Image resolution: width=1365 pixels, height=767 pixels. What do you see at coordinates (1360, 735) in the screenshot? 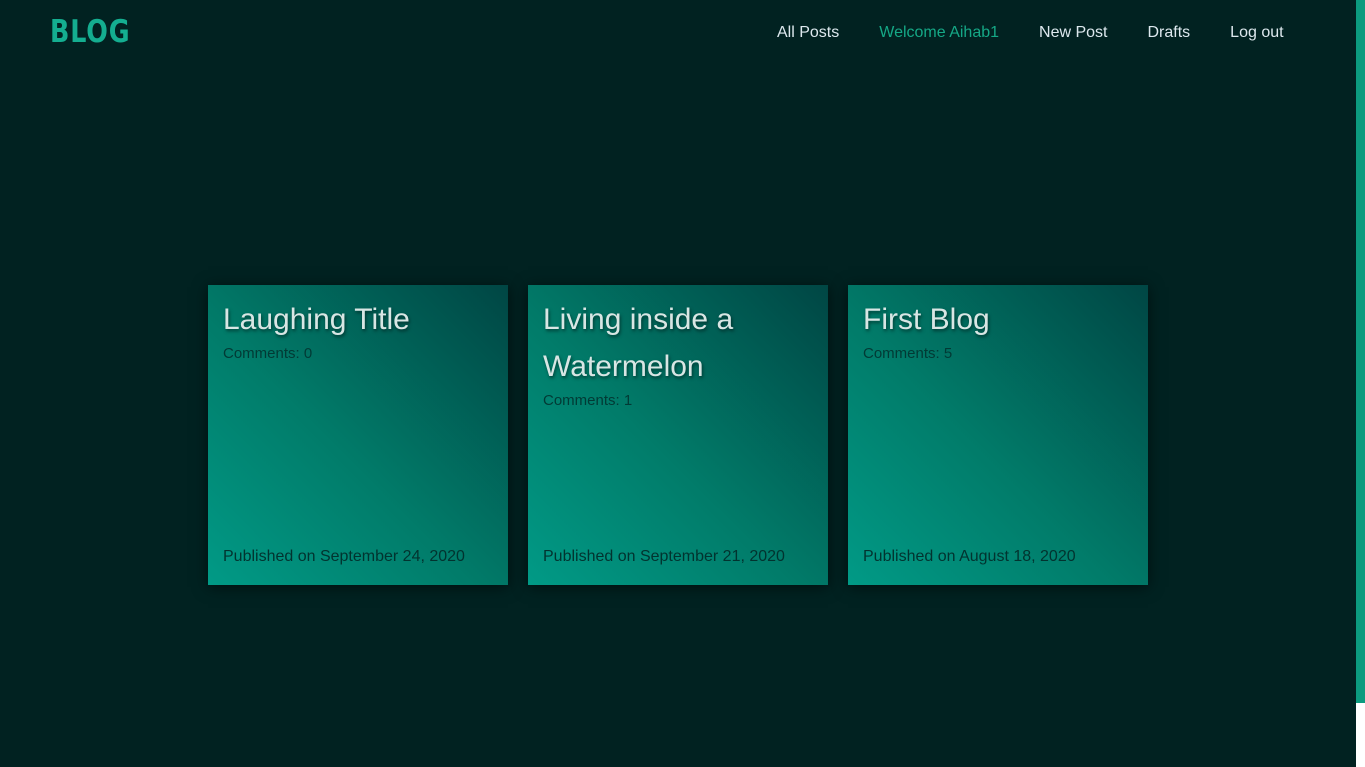
I see `scrollbar-track` at bounding box center [1360, 735].